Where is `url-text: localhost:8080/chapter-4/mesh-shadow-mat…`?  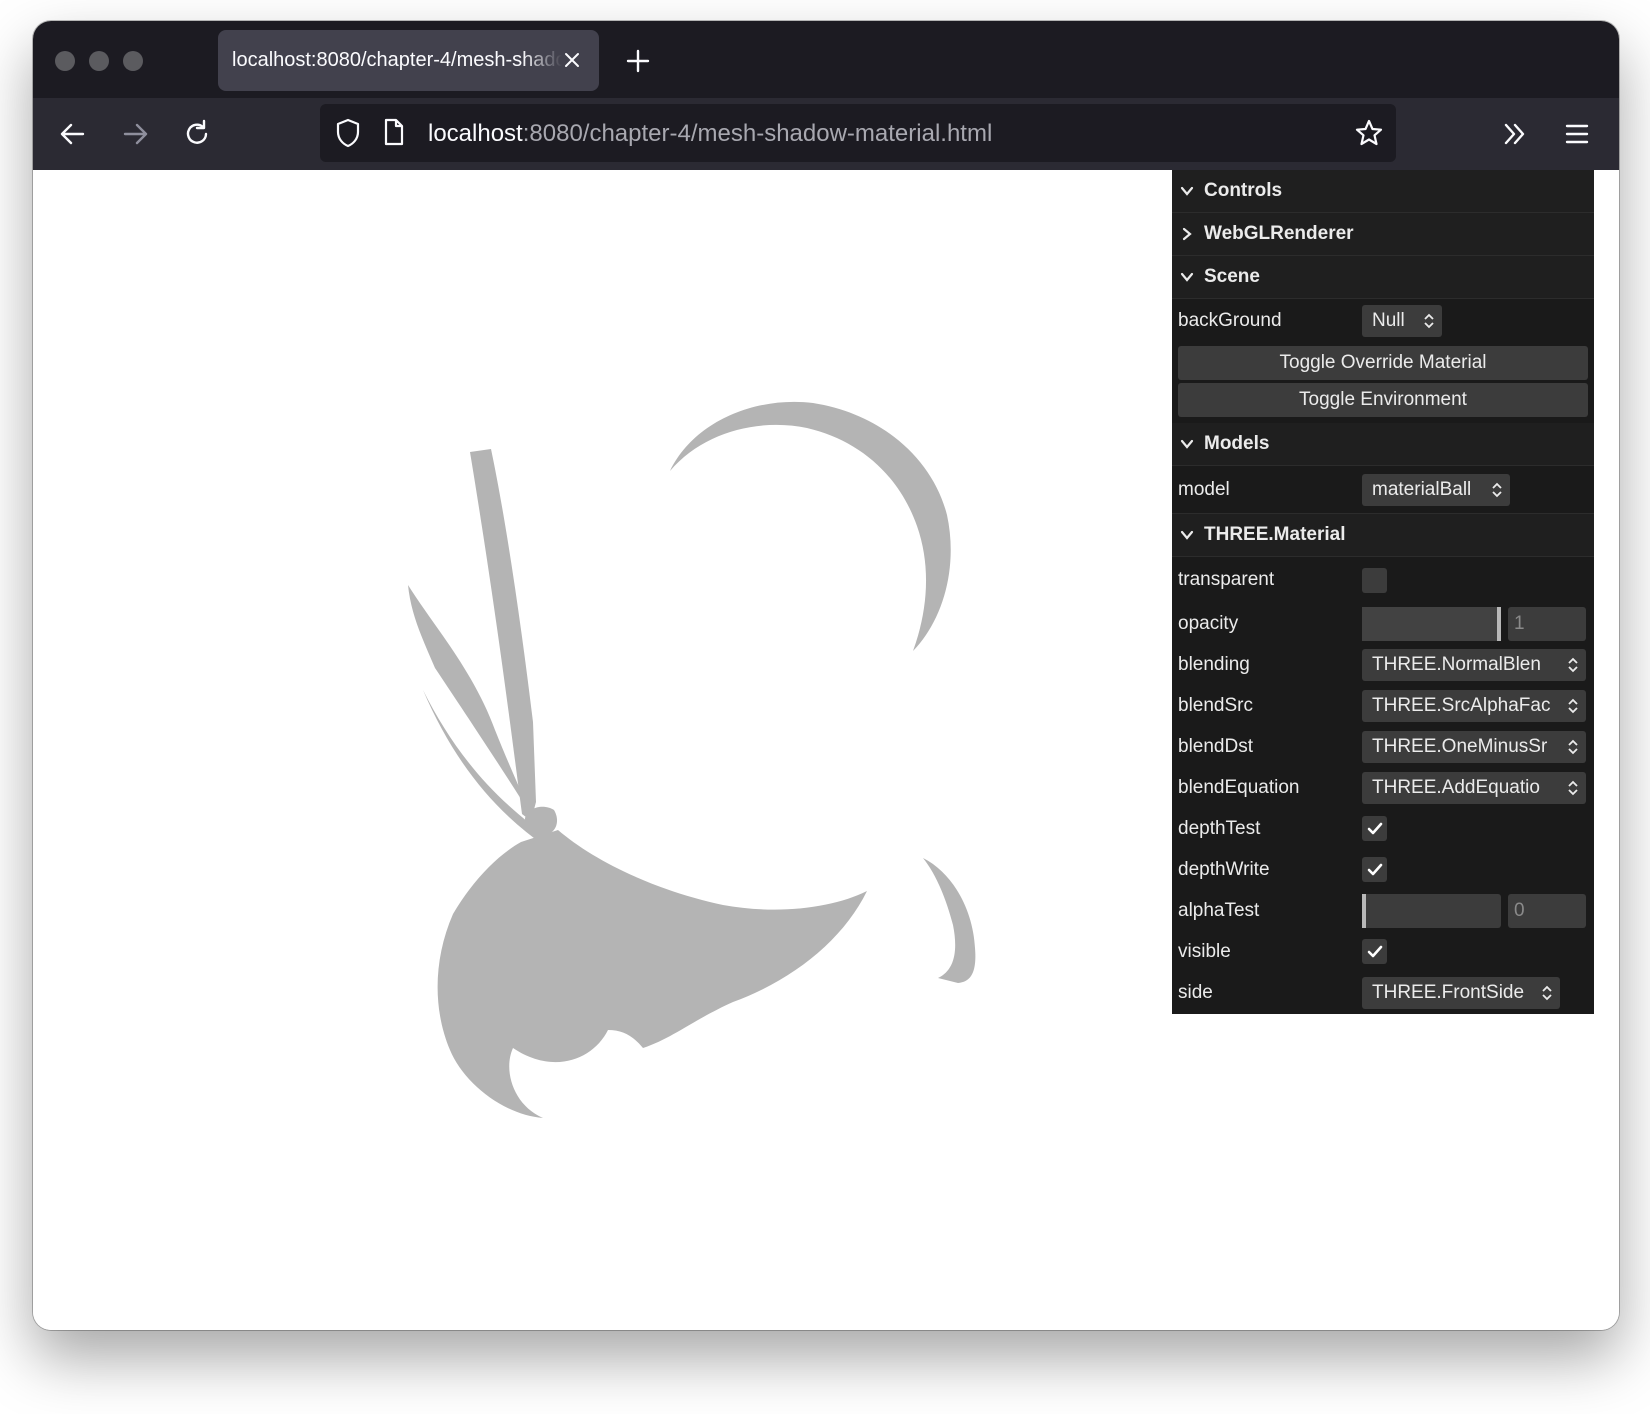
url-text: localhost:8080/chapter-4/mesh-shadow-mat… is located at coordinates (710, 134).